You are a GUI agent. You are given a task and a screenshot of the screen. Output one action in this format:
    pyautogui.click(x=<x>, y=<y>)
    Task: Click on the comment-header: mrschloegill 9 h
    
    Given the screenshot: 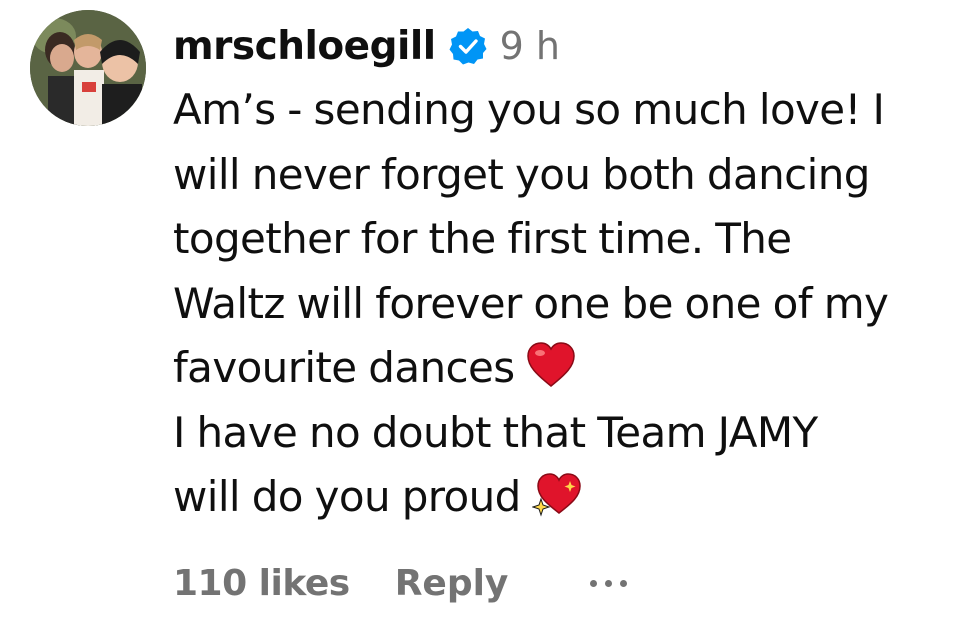 What is the action you would take?
    pyautogui.click(x=573, y=46)
    